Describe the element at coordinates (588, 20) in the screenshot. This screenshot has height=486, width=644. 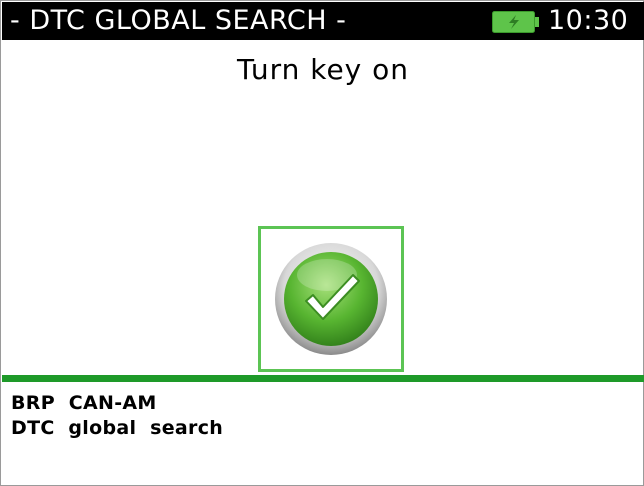
I see `clock: 10:30` at that location.